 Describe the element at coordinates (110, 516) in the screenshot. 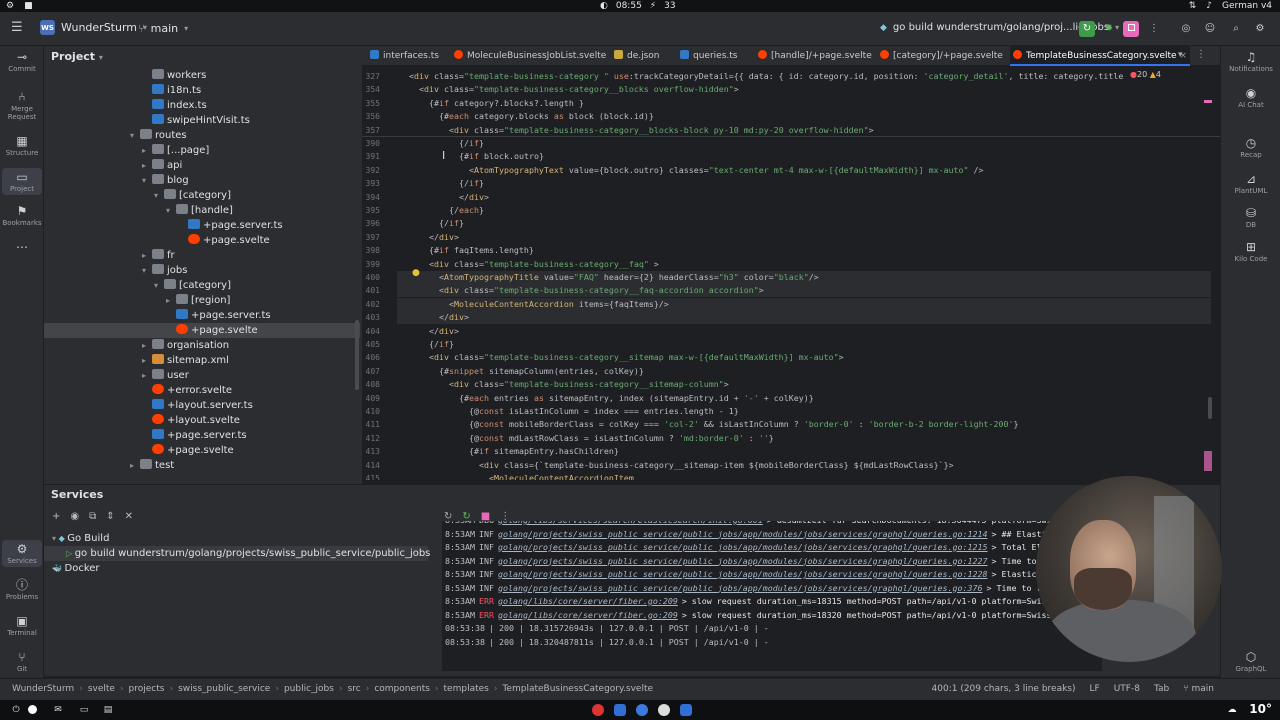

I see `expand-all-icon: ⇕` at that location.